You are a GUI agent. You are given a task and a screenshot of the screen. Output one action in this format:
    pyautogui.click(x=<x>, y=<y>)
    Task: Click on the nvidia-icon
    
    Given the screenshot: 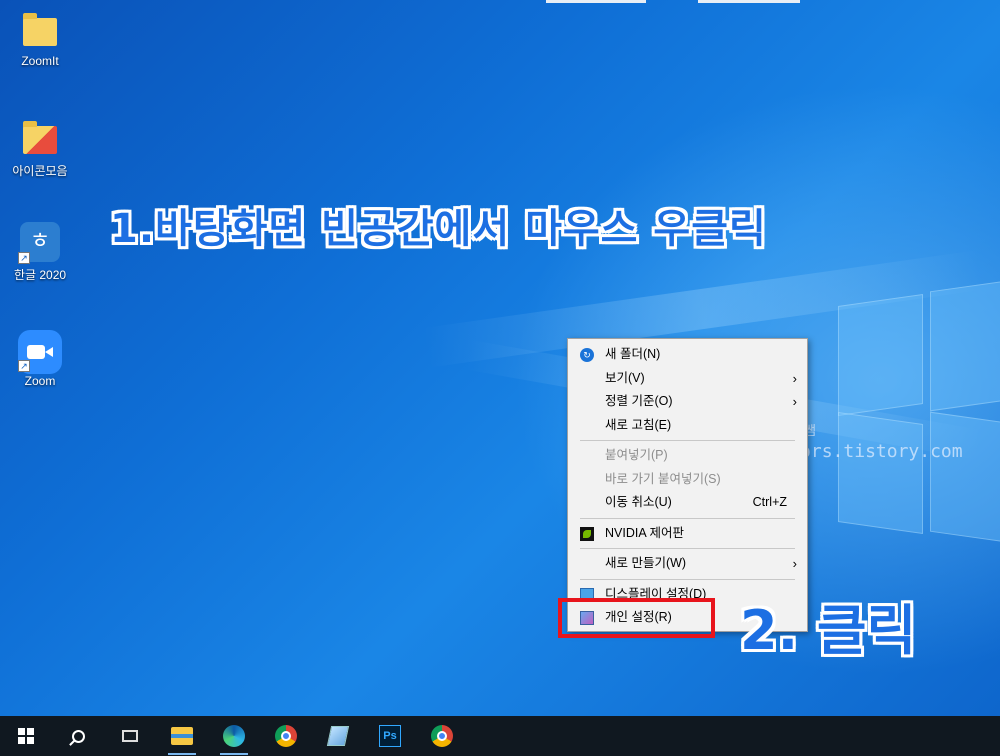 What is the action you would take?
    pyautogui.click(x=587, y=533)
    